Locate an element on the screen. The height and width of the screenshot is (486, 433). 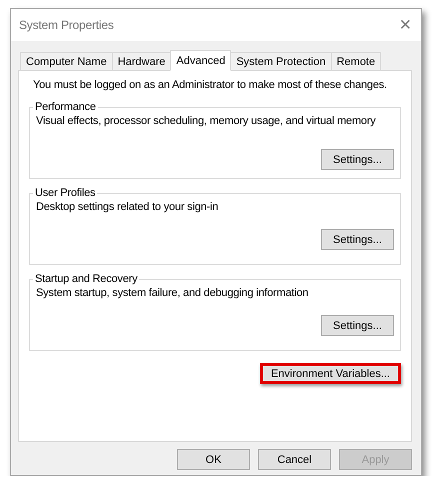
notice-text: You must be logged on as an Administrator to make most of these changes. is located at coordinates (210, 85).